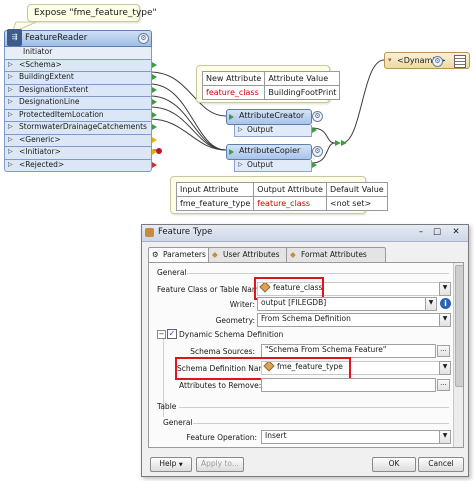  Describe the element at coordinates (343, 304) in the screenshot. I see `writer-select: output [FILEGDB]` at that location.